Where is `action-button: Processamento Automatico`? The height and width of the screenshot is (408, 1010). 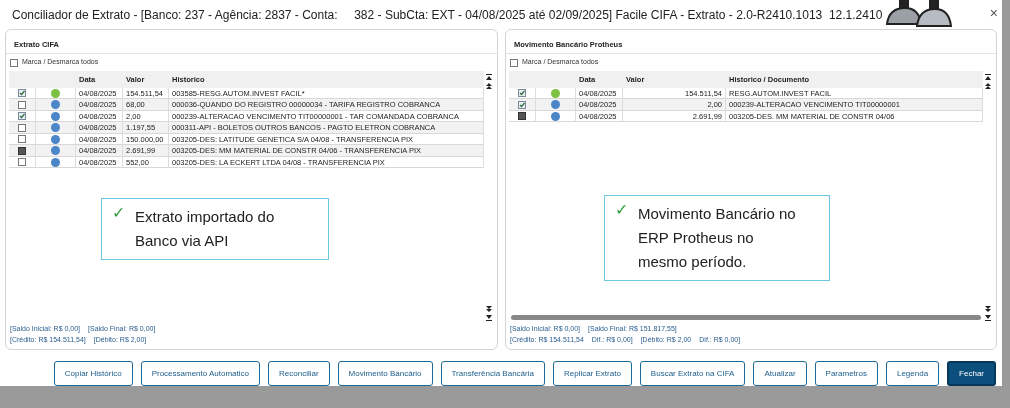
action-button: Processamento Automatico is located at coordinates (200, 373).